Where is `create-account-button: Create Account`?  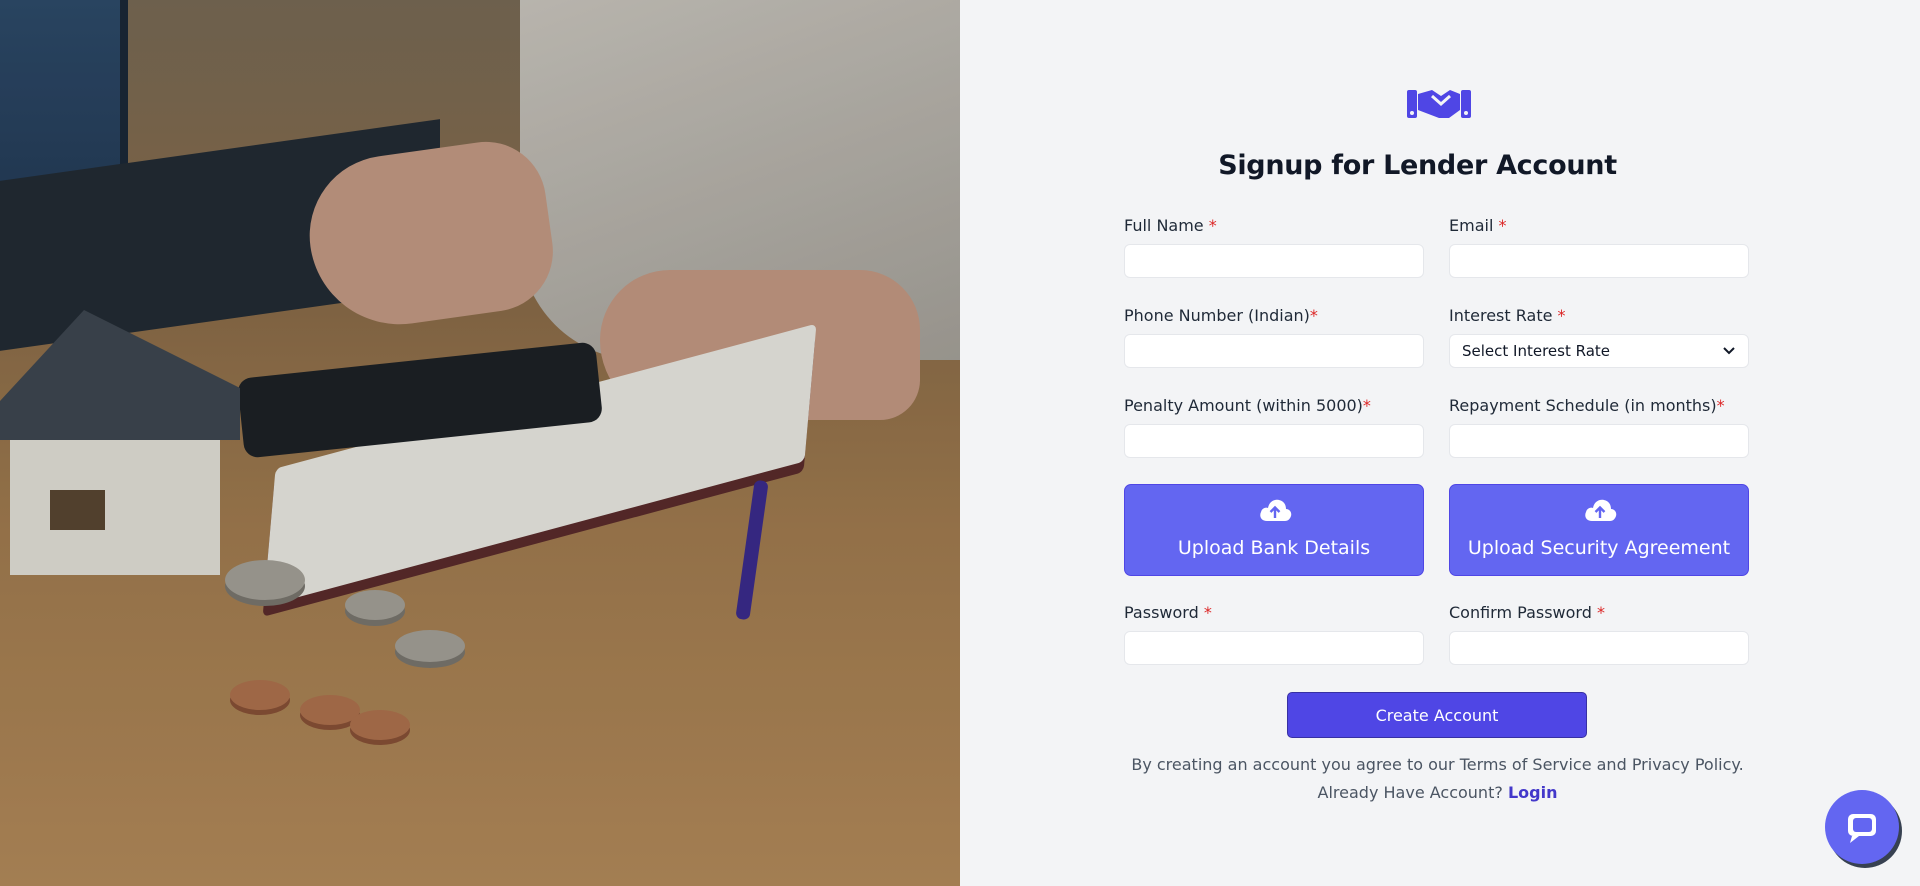
create-account-button: Create Account is located at coordinates (1437, 715).